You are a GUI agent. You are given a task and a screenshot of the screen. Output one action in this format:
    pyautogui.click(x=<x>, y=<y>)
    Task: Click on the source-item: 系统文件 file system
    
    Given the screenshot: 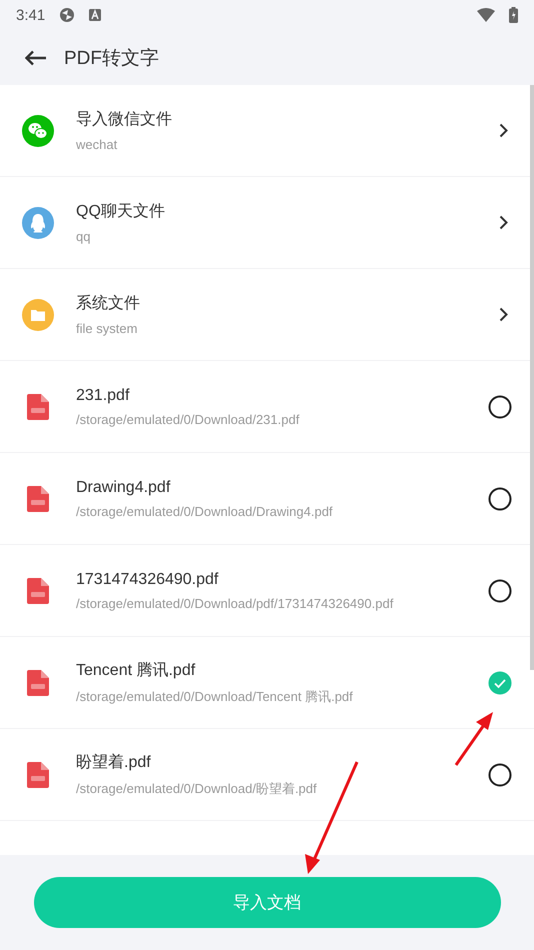 What is the action you would take?
    pyautogui.click(x=267, y=315)
    